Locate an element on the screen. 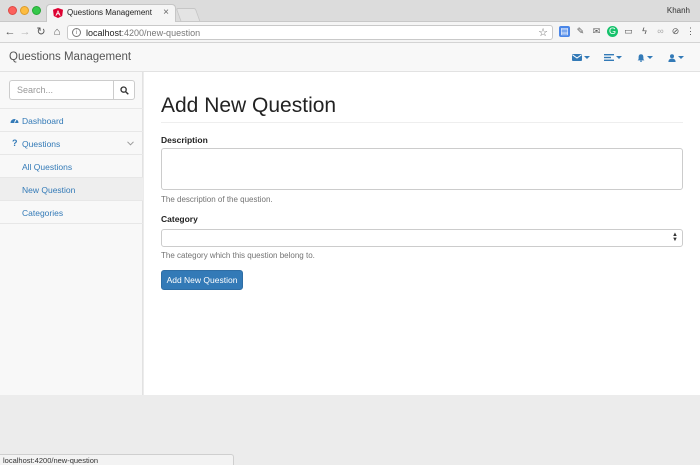 The image size is (700, 465). browser-profile-name: Khanh is located at coordinates (678, 10).